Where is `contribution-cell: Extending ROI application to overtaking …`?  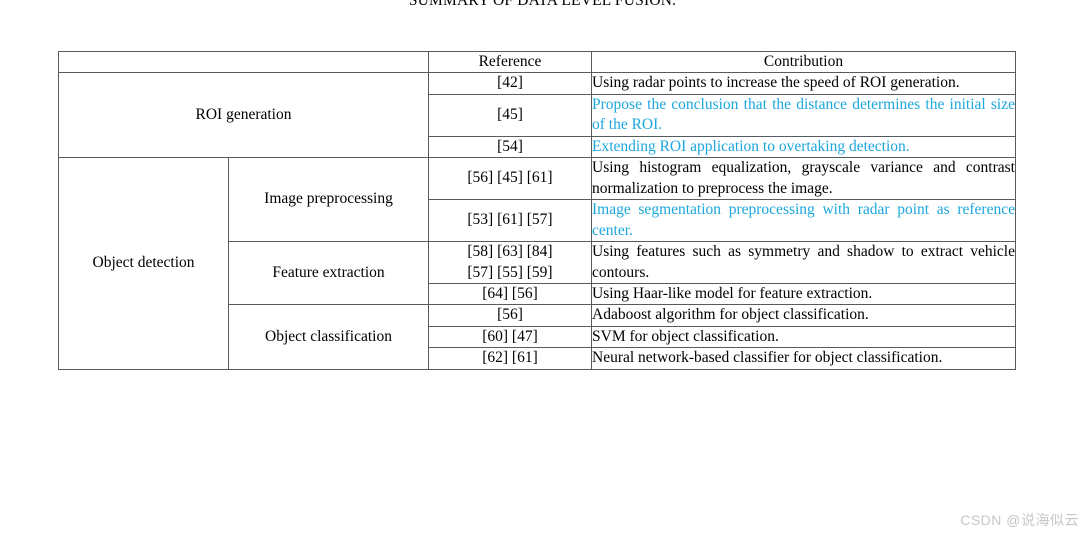 contribution-cell: Extending ROI application to overtaking … is located at coordinates (803, 147).